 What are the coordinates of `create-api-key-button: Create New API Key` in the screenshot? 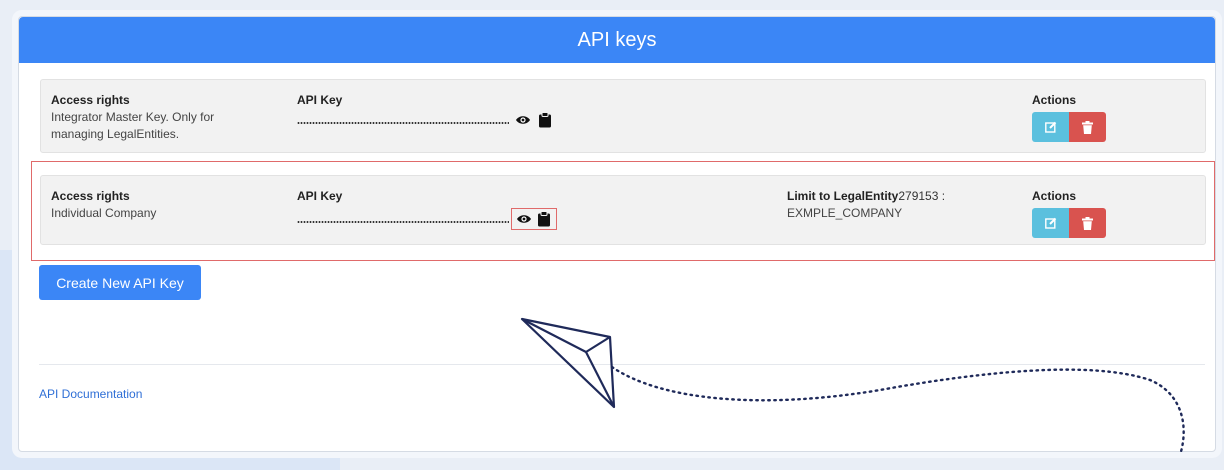 It's located at (120, 282).